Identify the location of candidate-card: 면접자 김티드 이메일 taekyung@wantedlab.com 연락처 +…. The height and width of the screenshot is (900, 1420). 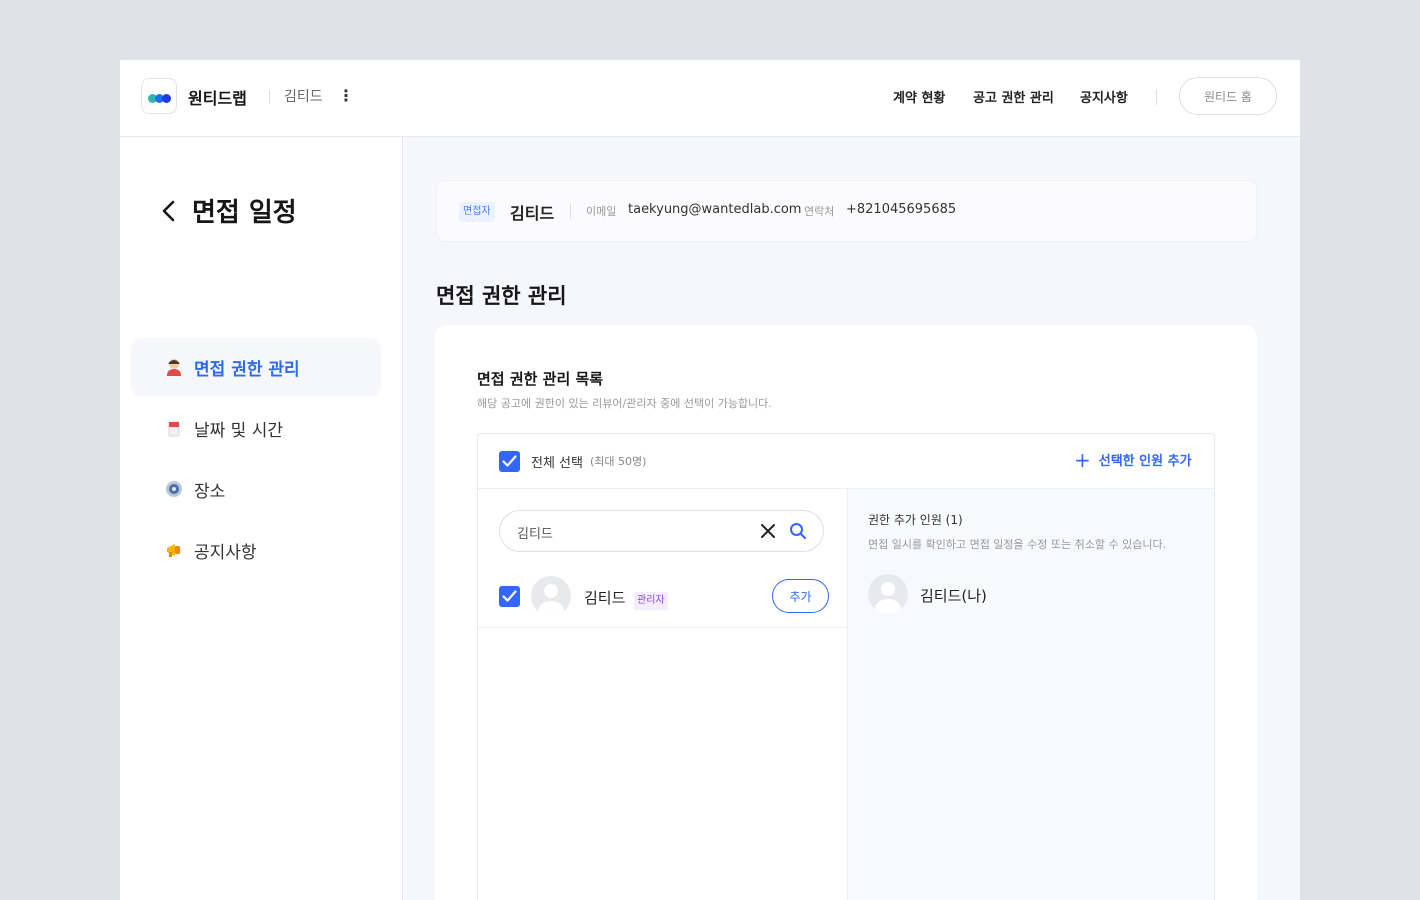
(846, 211).